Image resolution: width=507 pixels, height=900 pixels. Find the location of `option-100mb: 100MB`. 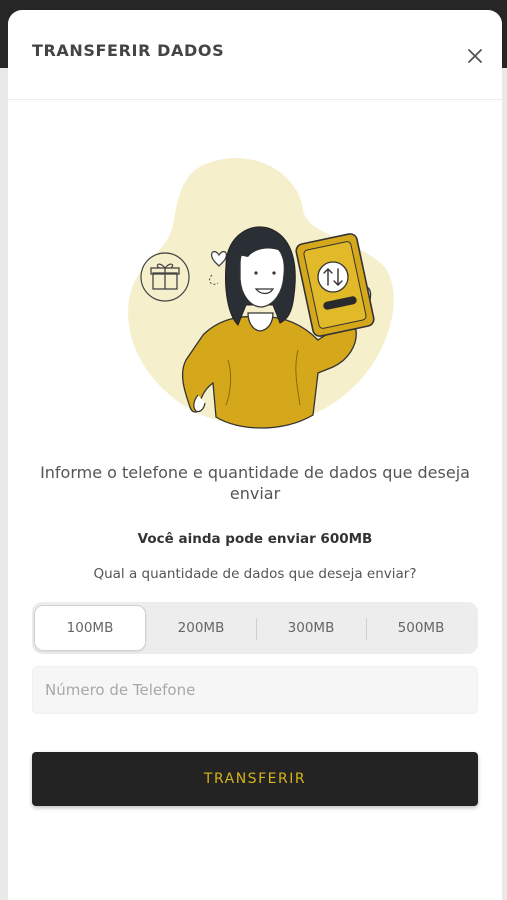

option-100mb: 100MB is located at coordinates (90, 628).